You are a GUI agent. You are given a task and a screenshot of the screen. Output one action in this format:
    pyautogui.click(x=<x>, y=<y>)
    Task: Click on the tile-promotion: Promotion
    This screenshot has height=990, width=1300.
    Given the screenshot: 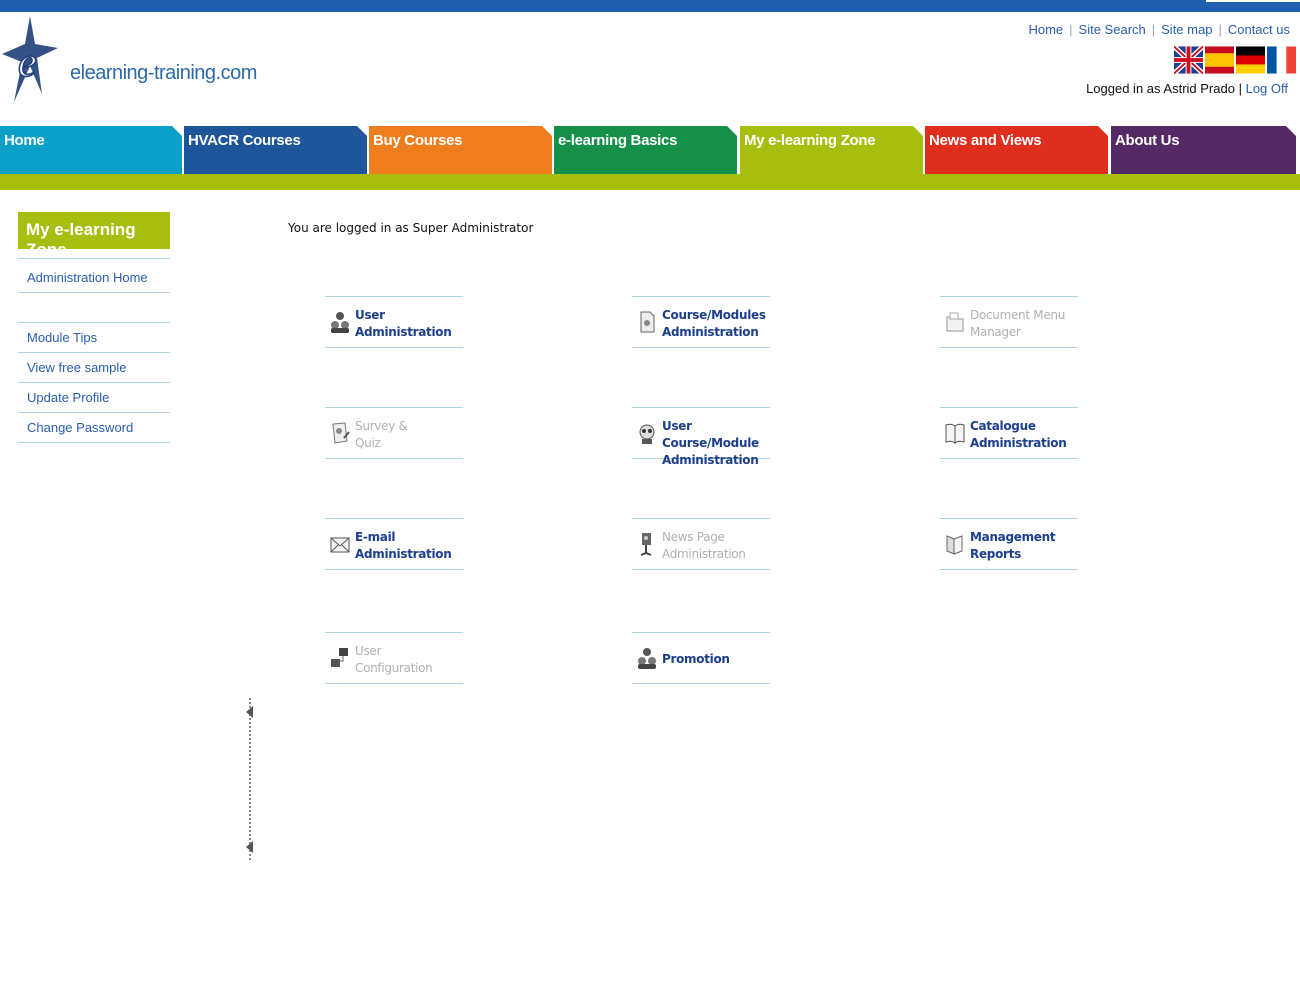 What is the action you would take?
    pyautogui.click(x=701, y=658)
    